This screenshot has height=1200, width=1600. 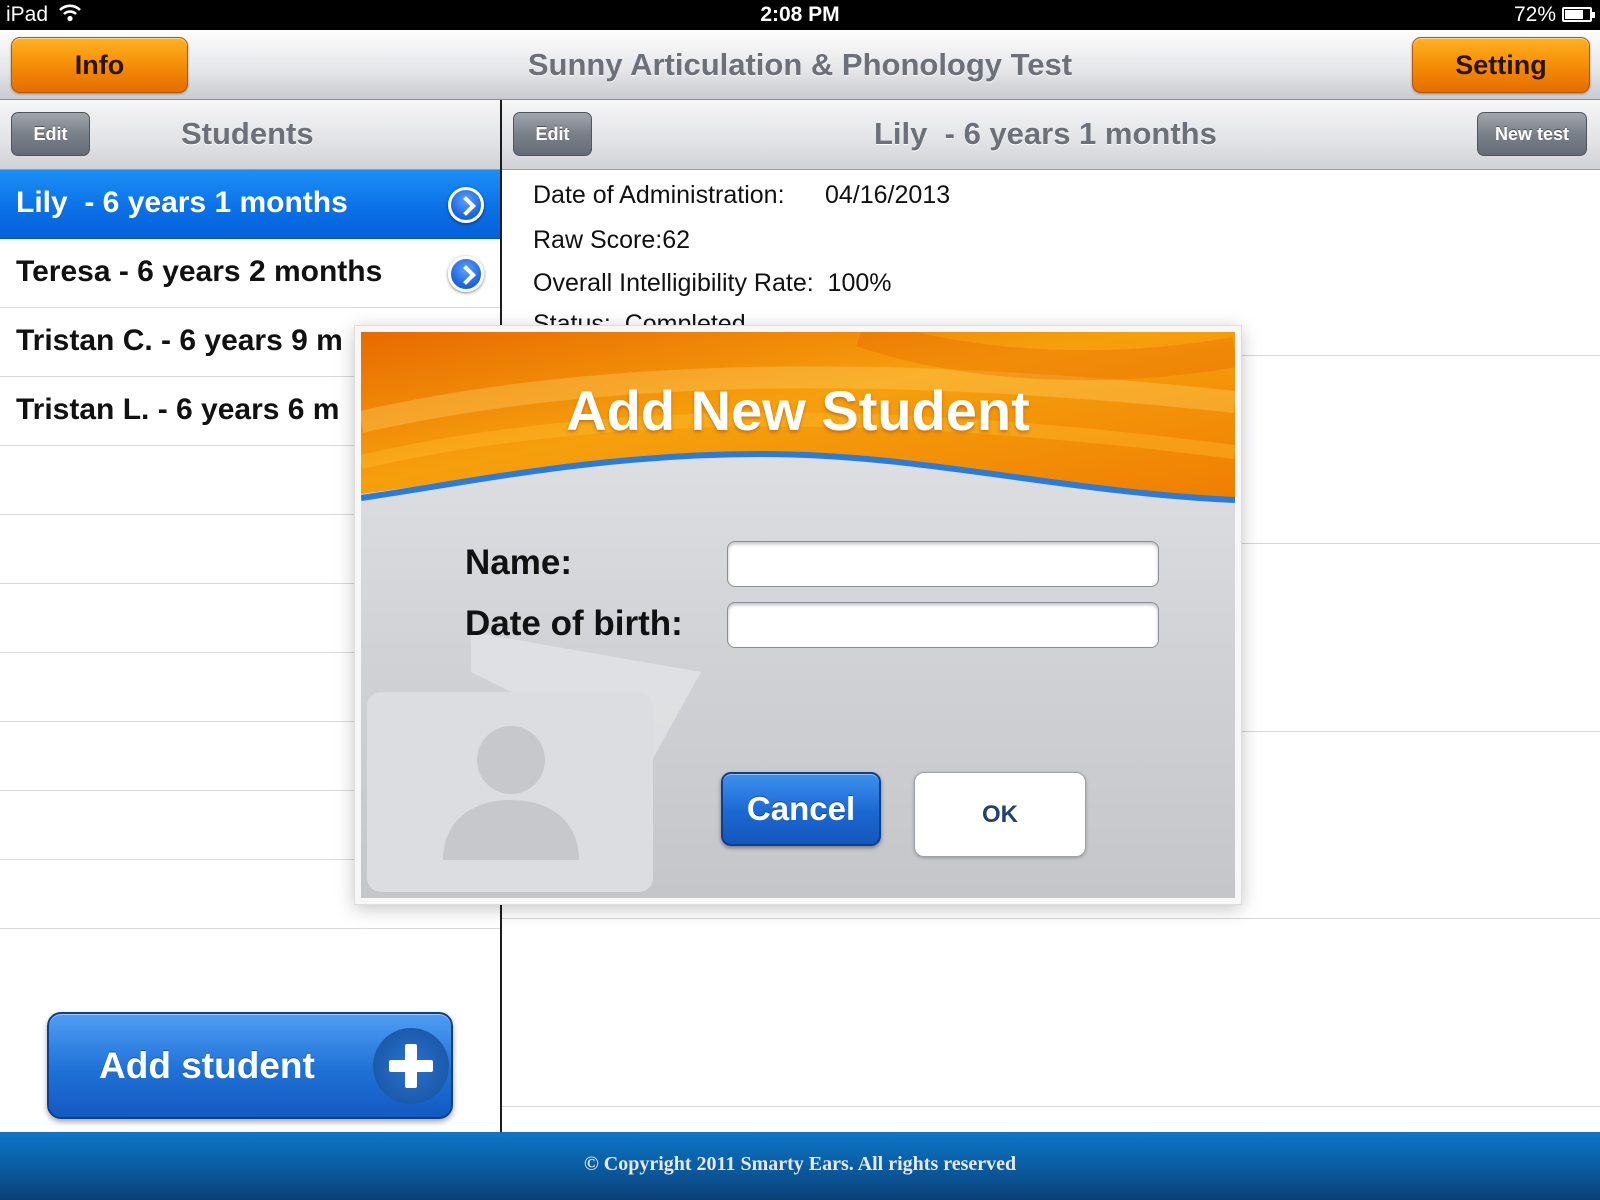 What do you see at coordinates (518, 562) in the screenshot?
I see `name-label: Name:` at bounding box center [518, 562].